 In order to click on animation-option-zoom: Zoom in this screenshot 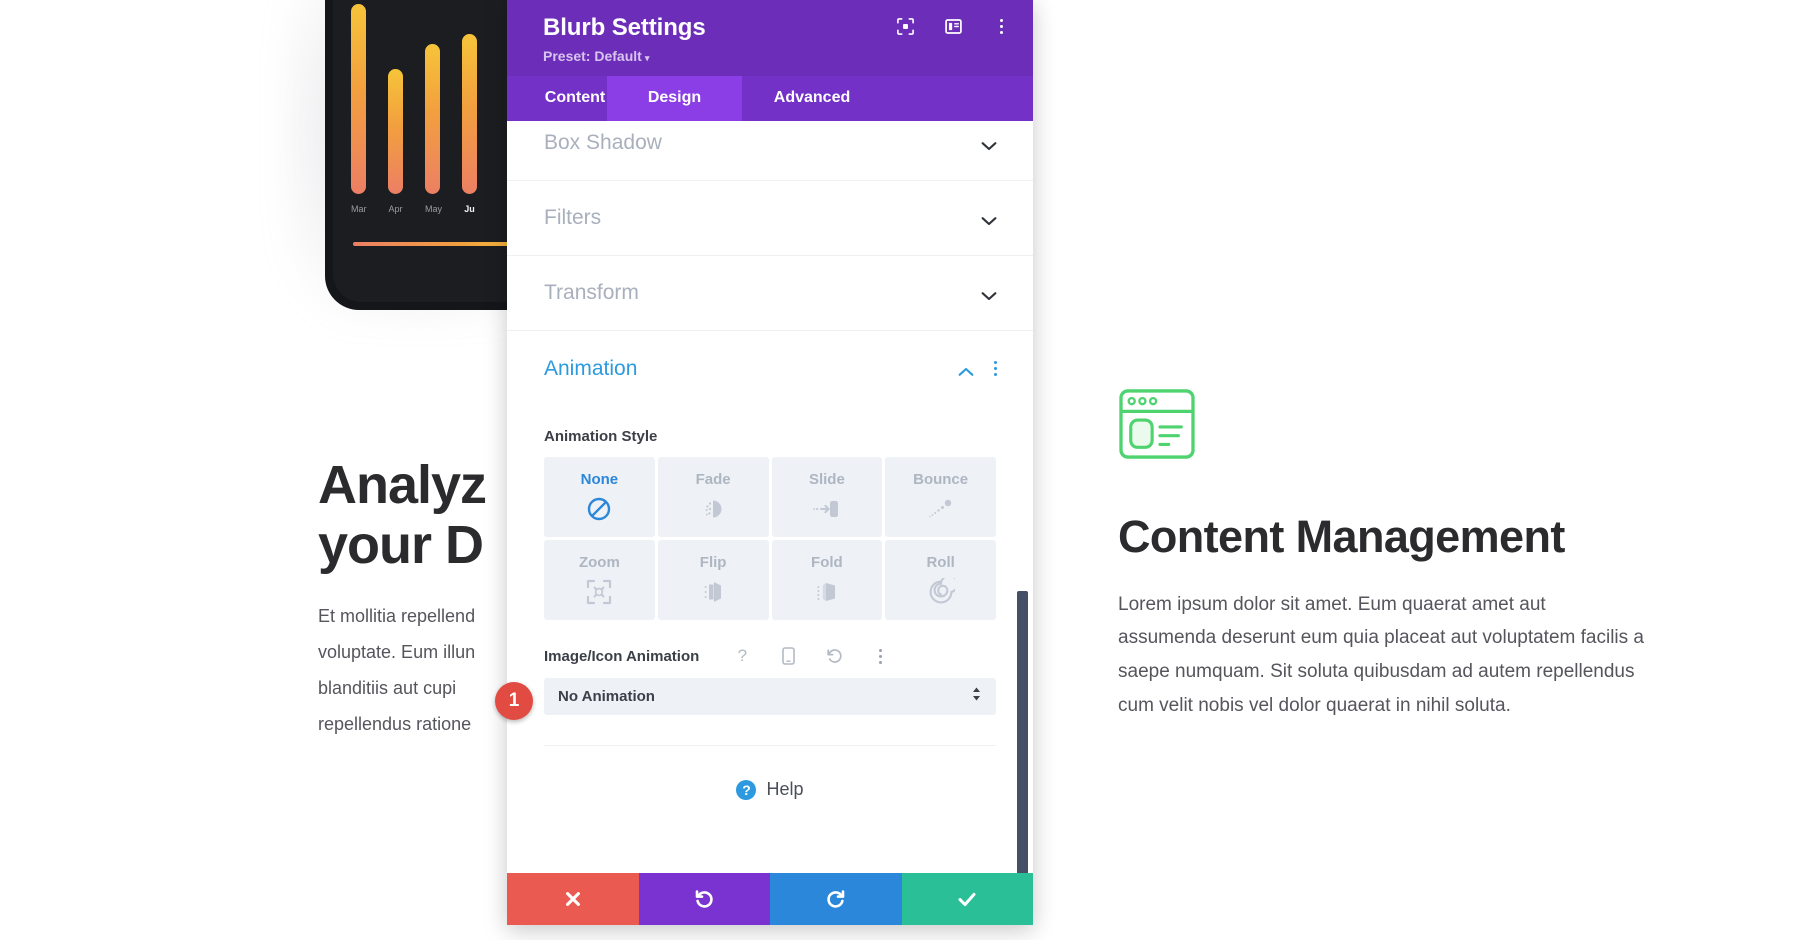, I will do `click(599, 580)`.